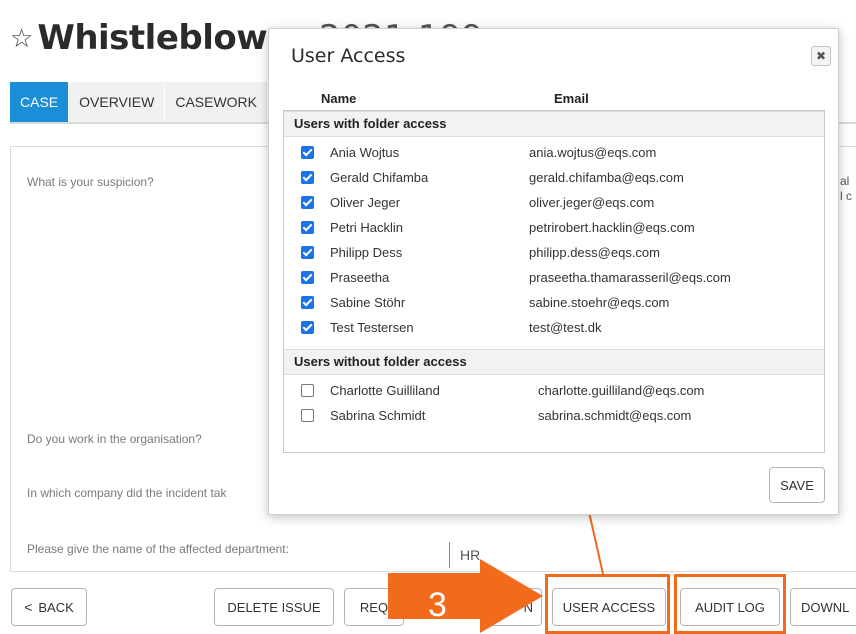 The width and height of the screenshot is (856, 634). I want to click on save-button: SAVE, so click(797, 485).